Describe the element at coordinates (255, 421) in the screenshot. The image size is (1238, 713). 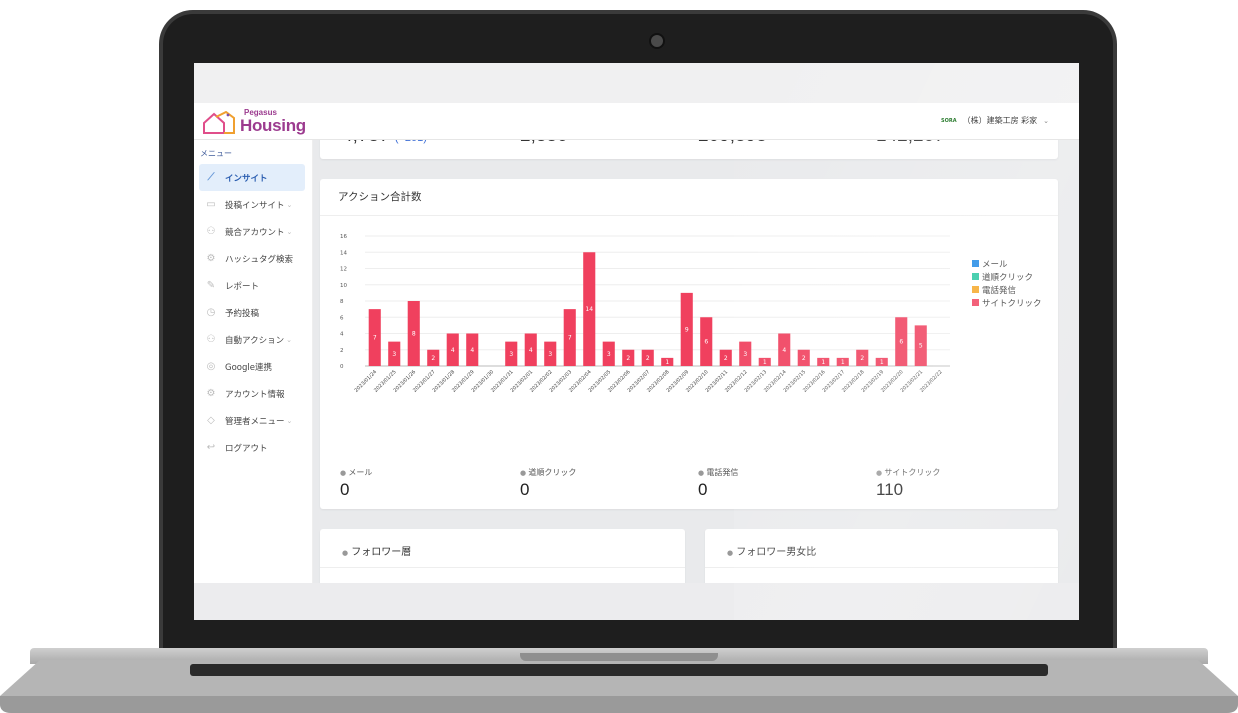
I see `sidebar-item-label: 管理者メニュー` at that location.